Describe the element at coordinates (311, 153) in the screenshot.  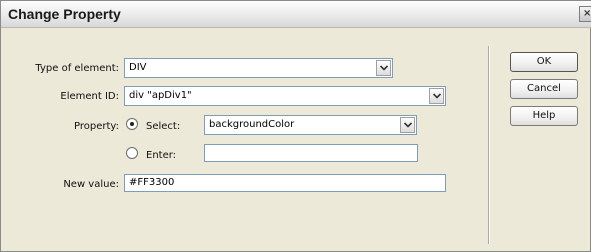
I see `enter-property-input` at that location.